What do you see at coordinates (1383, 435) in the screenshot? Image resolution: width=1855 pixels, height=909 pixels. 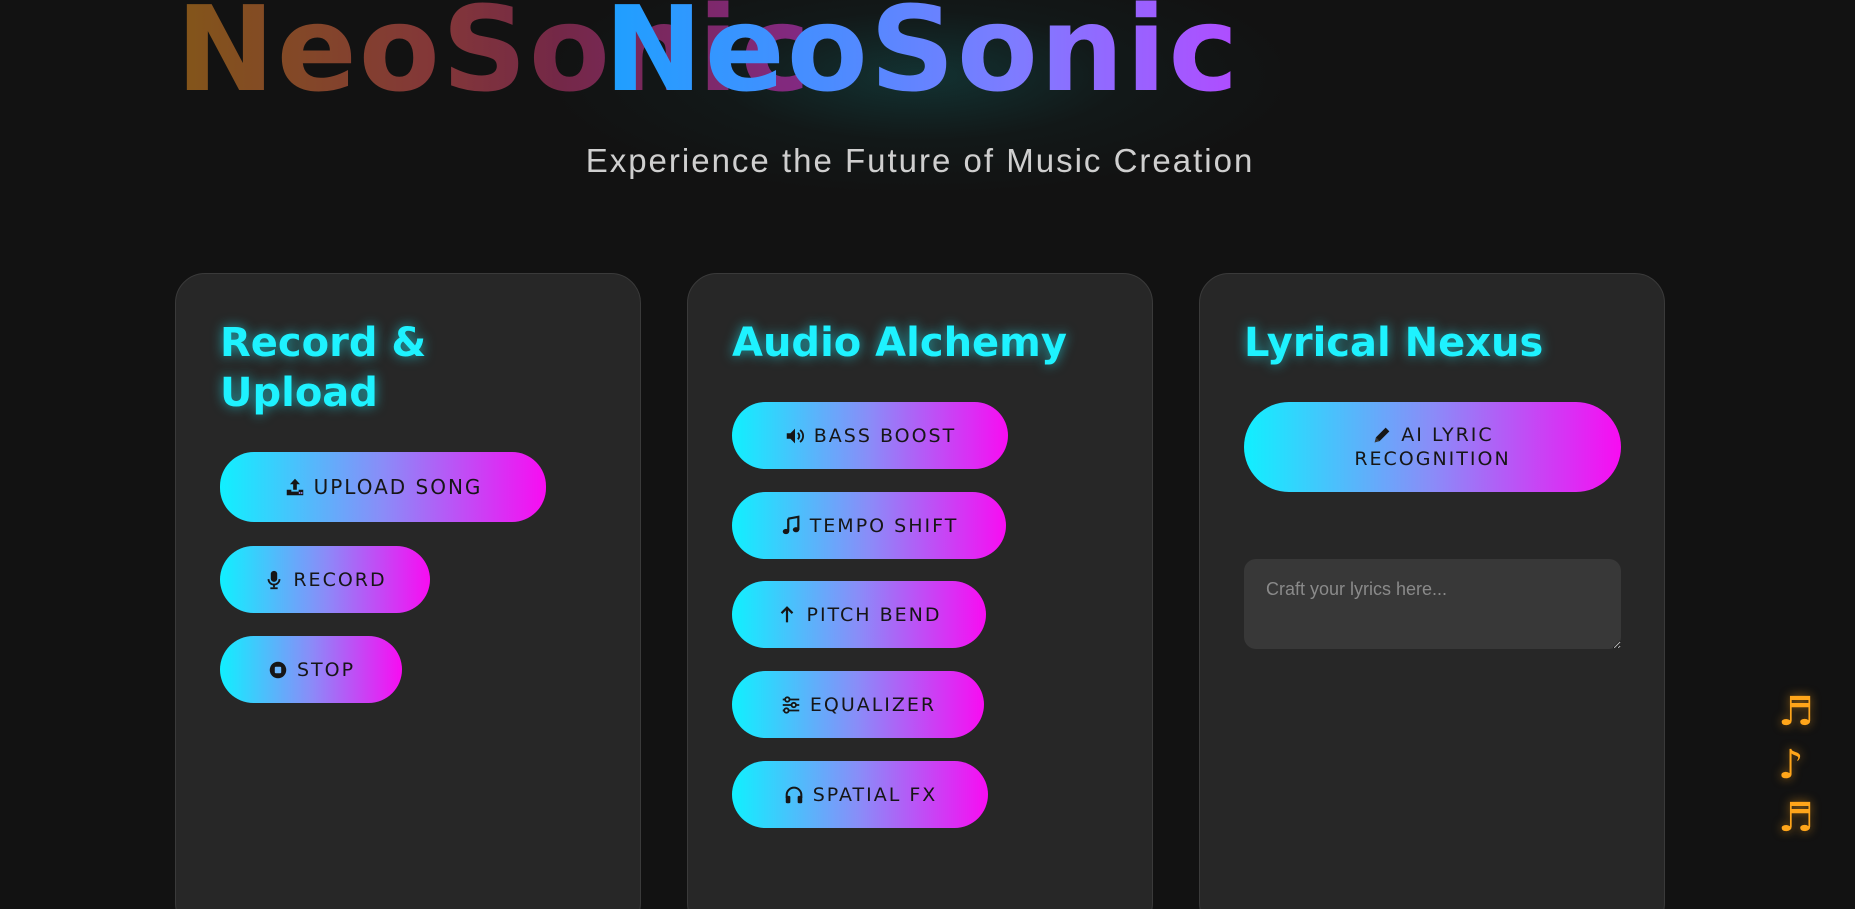 I see `pen-icon` at bounding box center [1383, 435].